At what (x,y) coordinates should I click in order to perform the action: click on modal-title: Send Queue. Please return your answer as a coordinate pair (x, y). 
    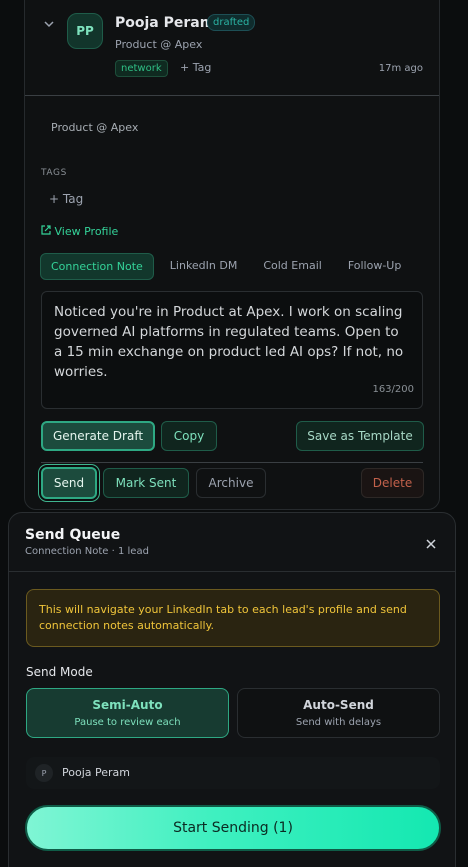
    Looking at the image, I should click on (73, 535).